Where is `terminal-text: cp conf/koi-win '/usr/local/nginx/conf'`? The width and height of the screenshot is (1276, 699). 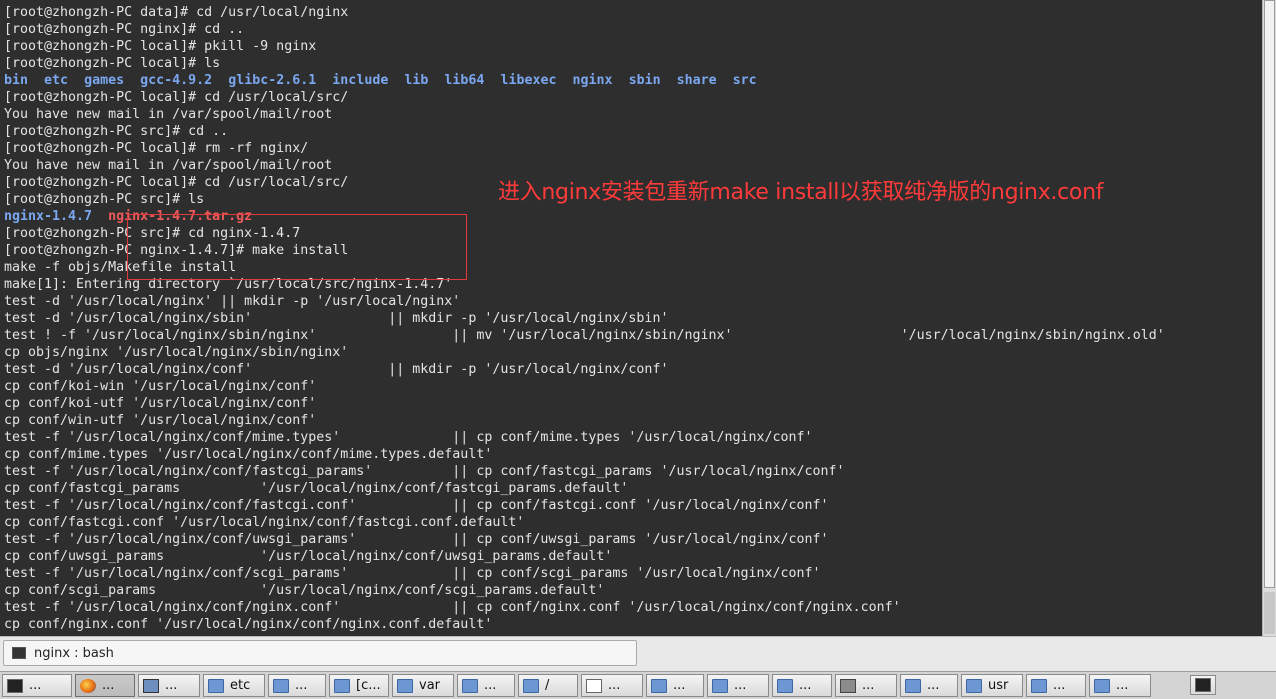
terminal-text: cp conf/koi-win '/usr/local/nginx/conf' is located at coordinates (160, 386).